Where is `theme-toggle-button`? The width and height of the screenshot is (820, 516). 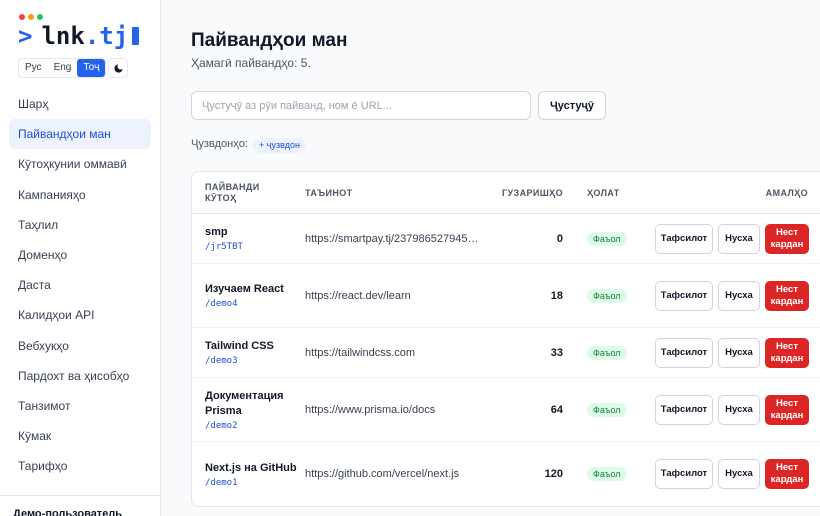 theme-toggle-button is located at coordinates (118, 68).